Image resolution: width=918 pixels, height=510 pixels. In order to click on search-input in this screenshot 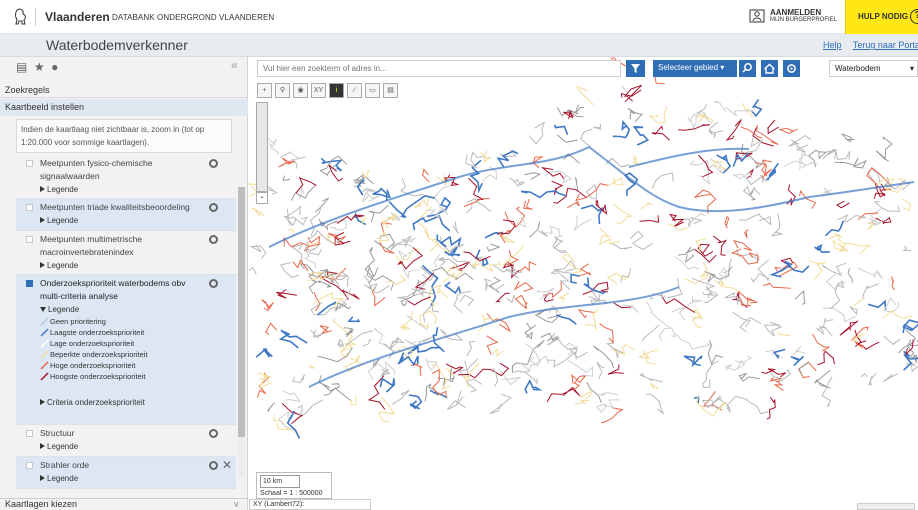, I will do `click(439, 68)`.